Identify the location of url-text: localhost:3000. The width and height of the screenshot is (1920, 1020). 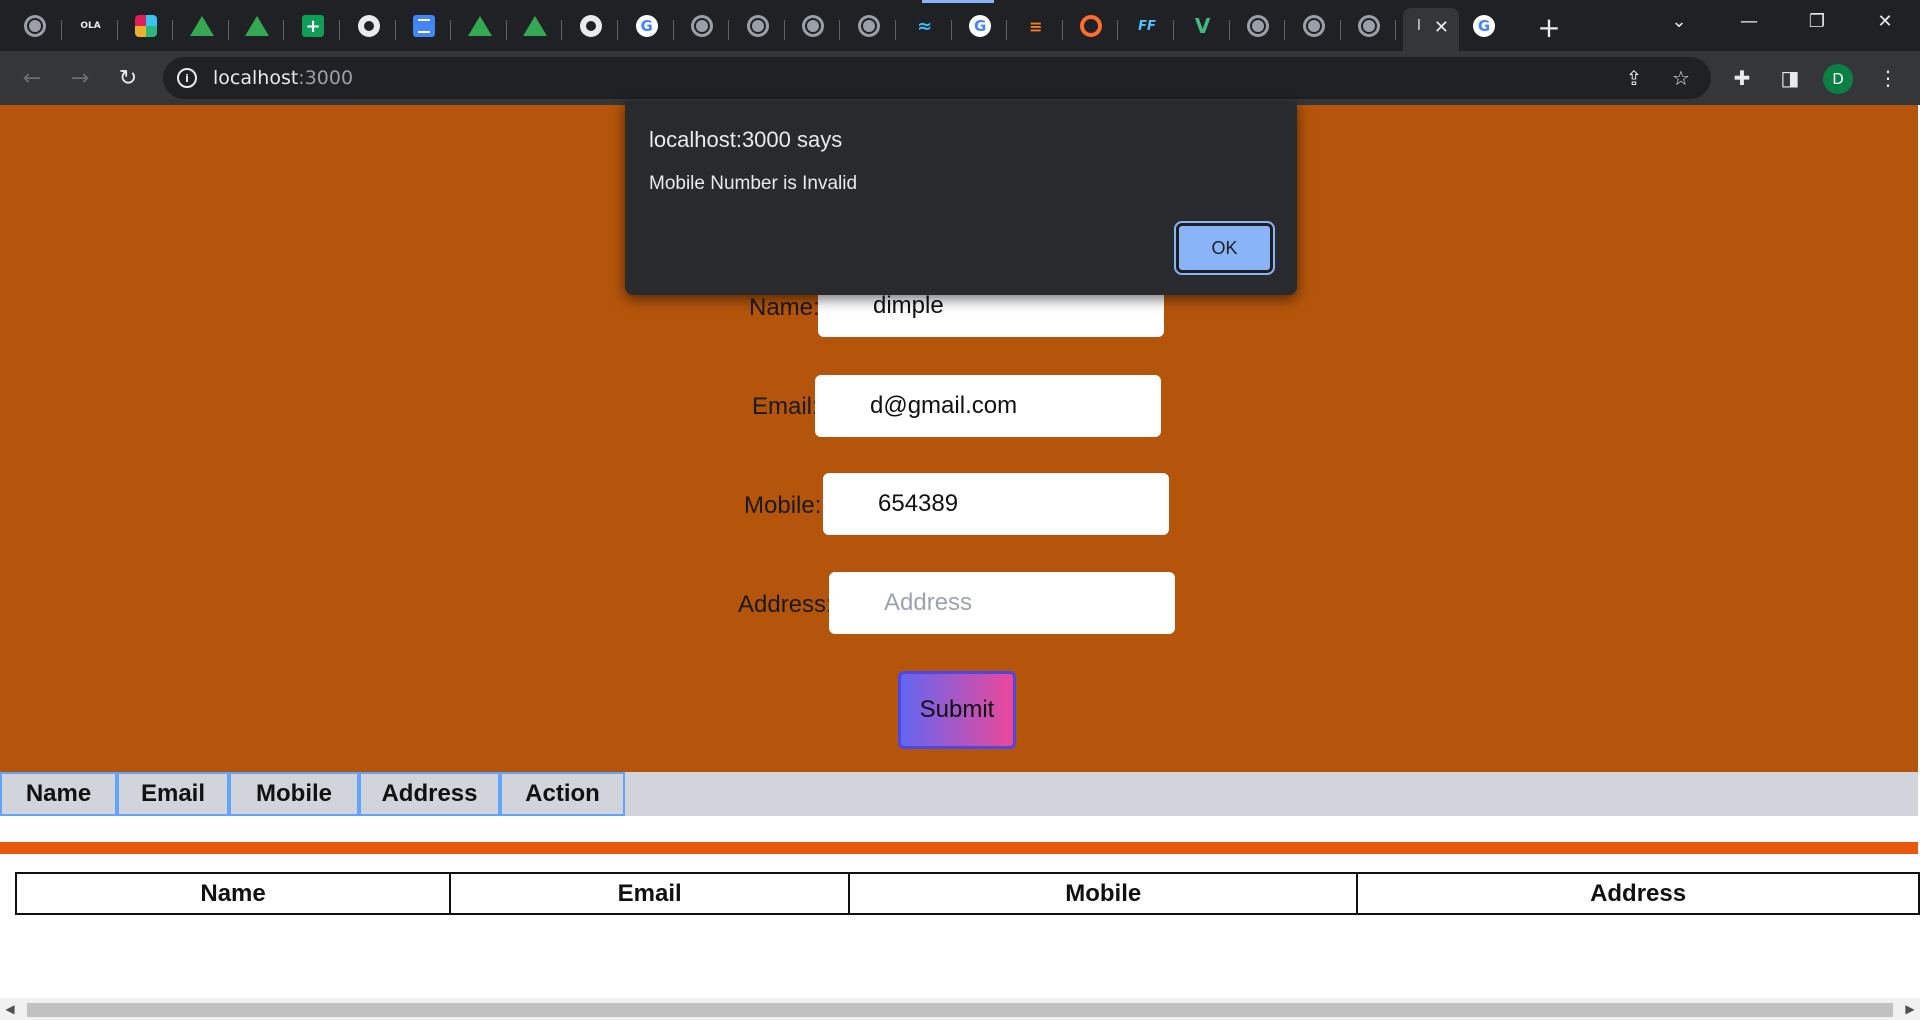
(283, 78).